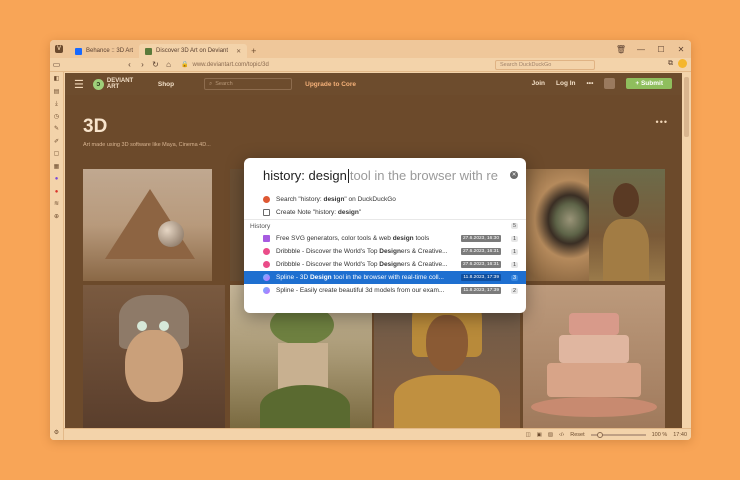 The height and width of the screenshot is (480, 740). I want to click on minimize-button: —, so click(641, 49).